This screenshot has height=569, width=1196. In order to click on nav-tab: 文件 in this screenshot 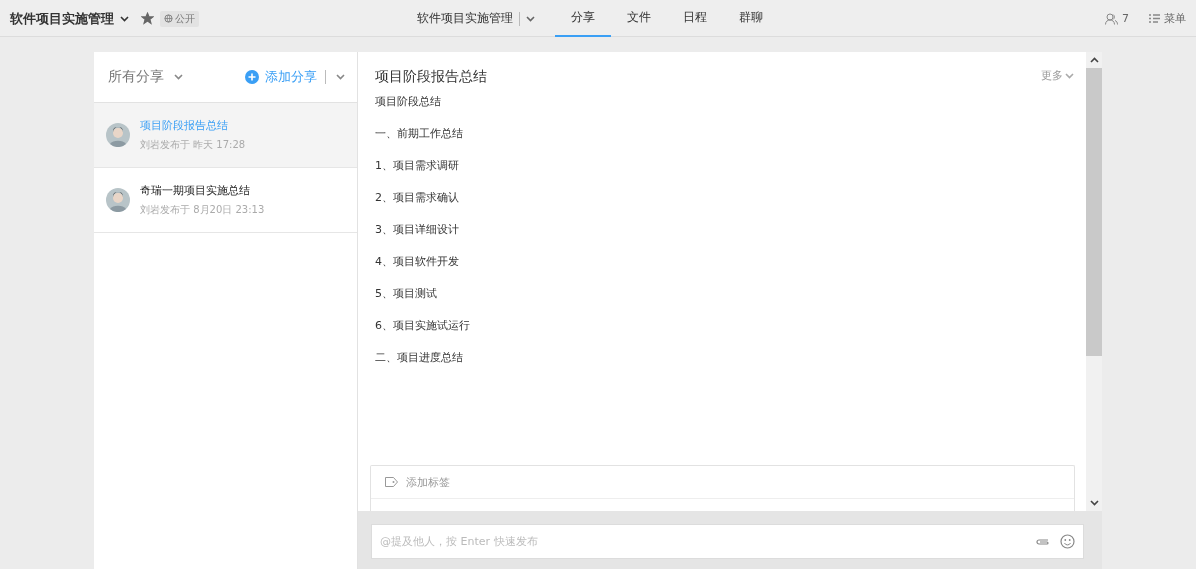, I will do `click(639, 18)`.